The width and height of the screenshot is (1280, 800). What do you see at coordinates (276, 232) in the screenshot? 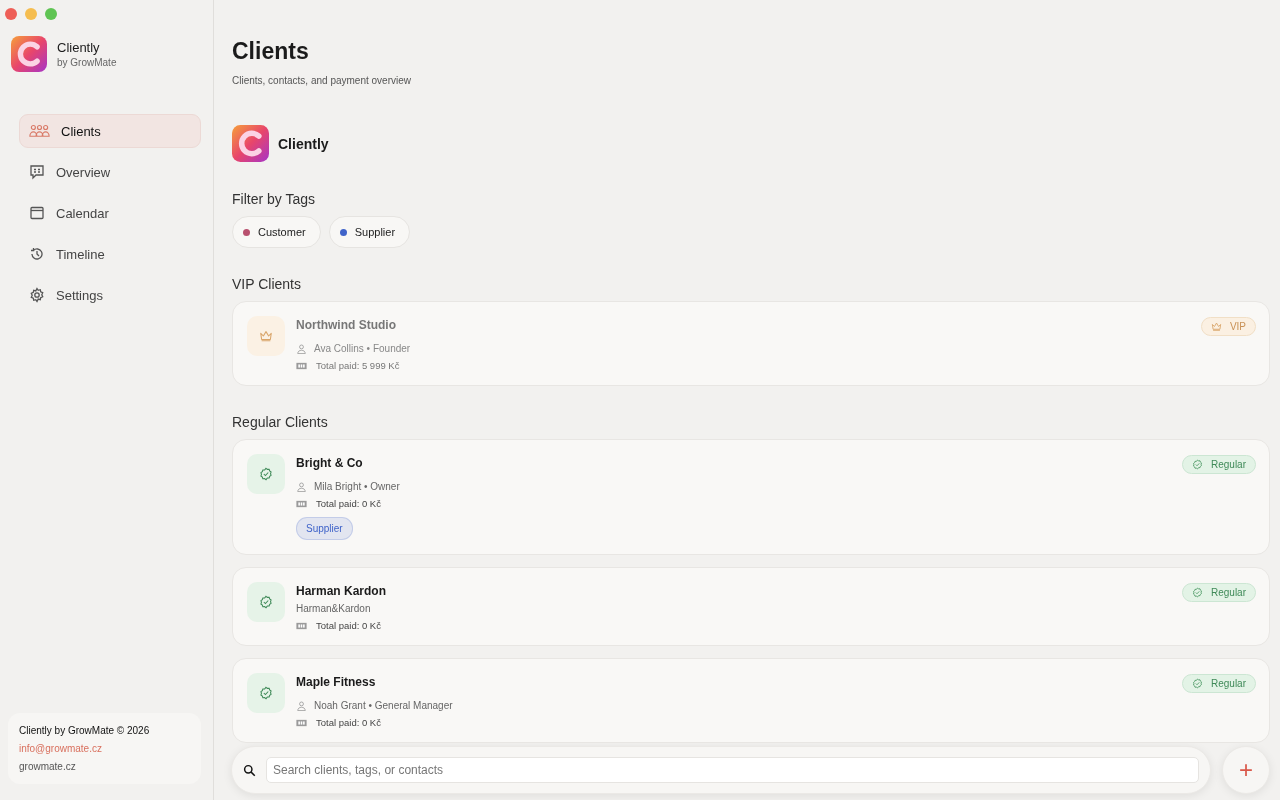
I see `tag-filter-chip: Customer` at bounding box center [276, 232].